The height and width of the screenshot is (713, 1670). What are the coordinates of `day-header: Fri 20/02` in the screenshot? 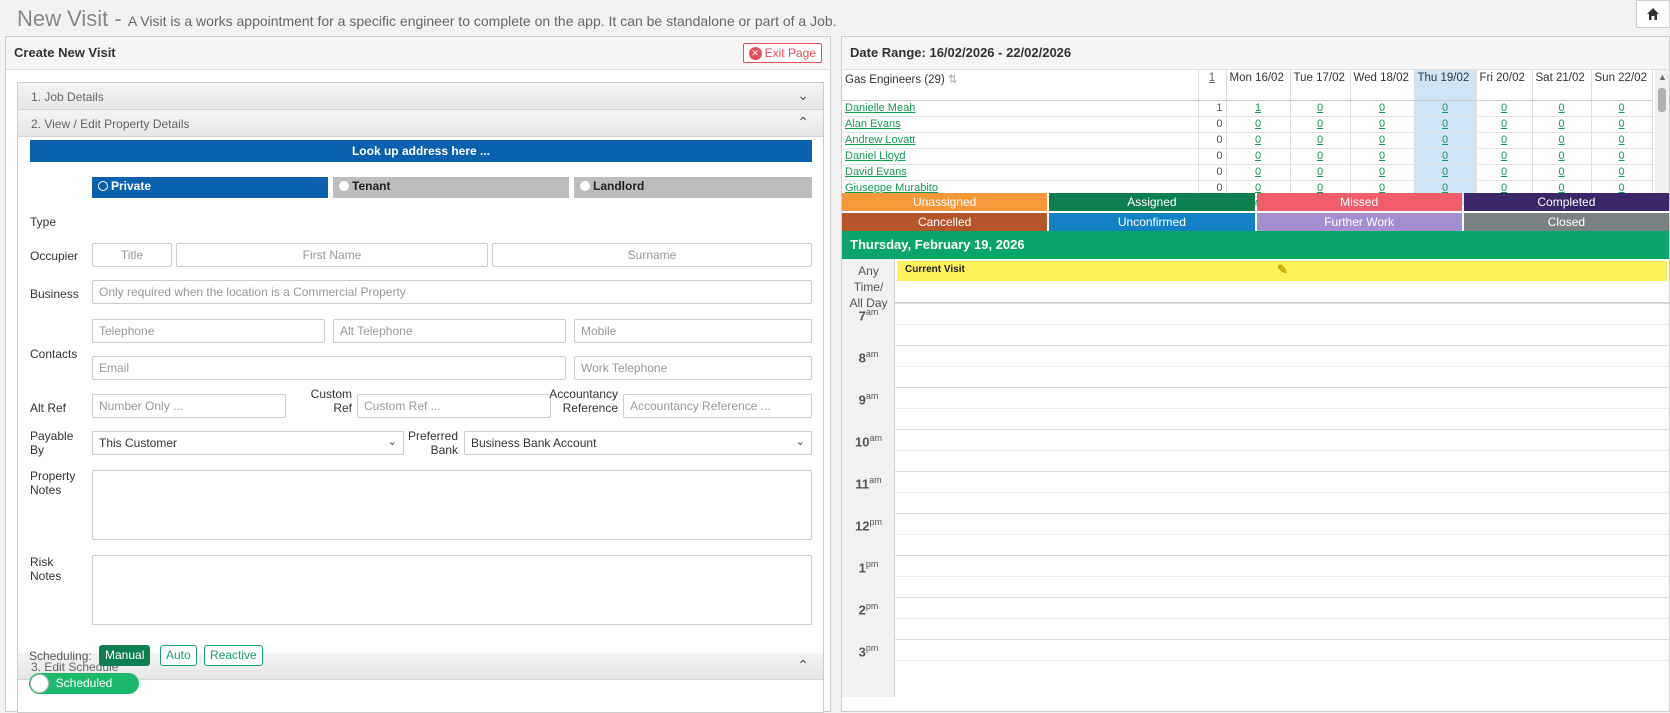 It's located at (1504, 85).